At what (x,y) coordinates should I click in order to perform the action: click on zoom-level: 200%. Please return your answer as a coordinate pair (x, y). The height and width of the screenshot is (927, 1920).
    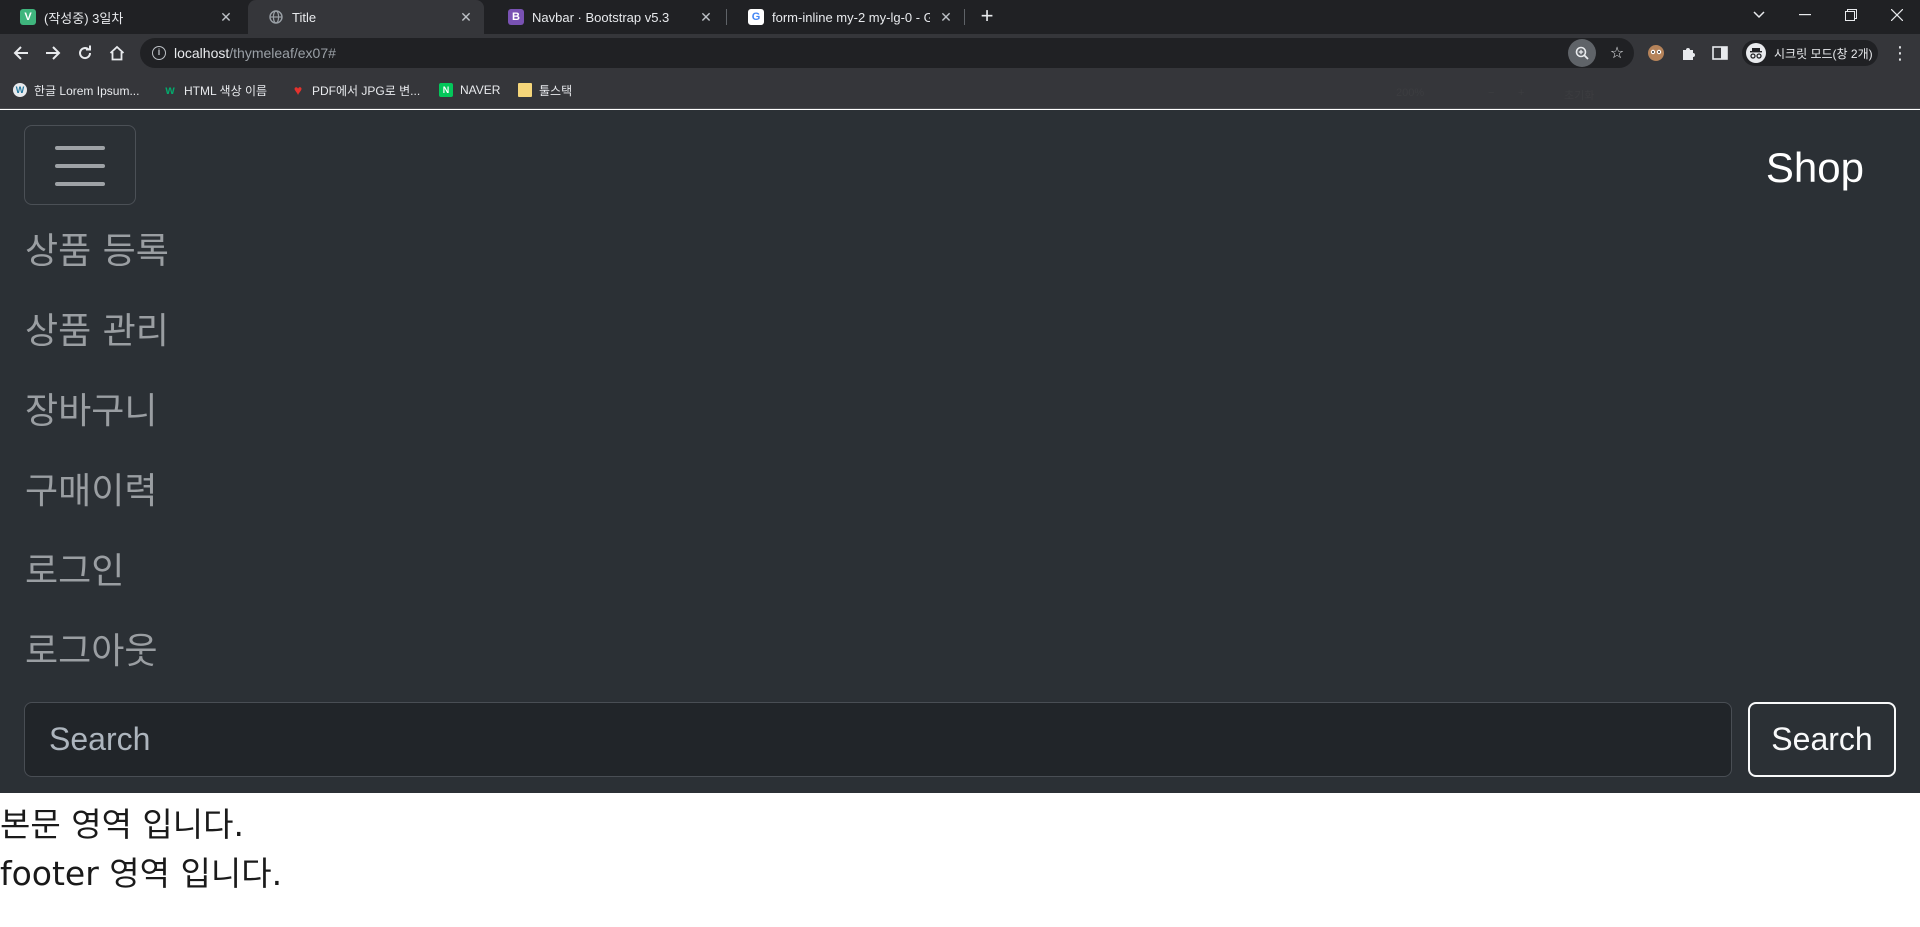
    Looking at the image, I should click on (1410, 93).